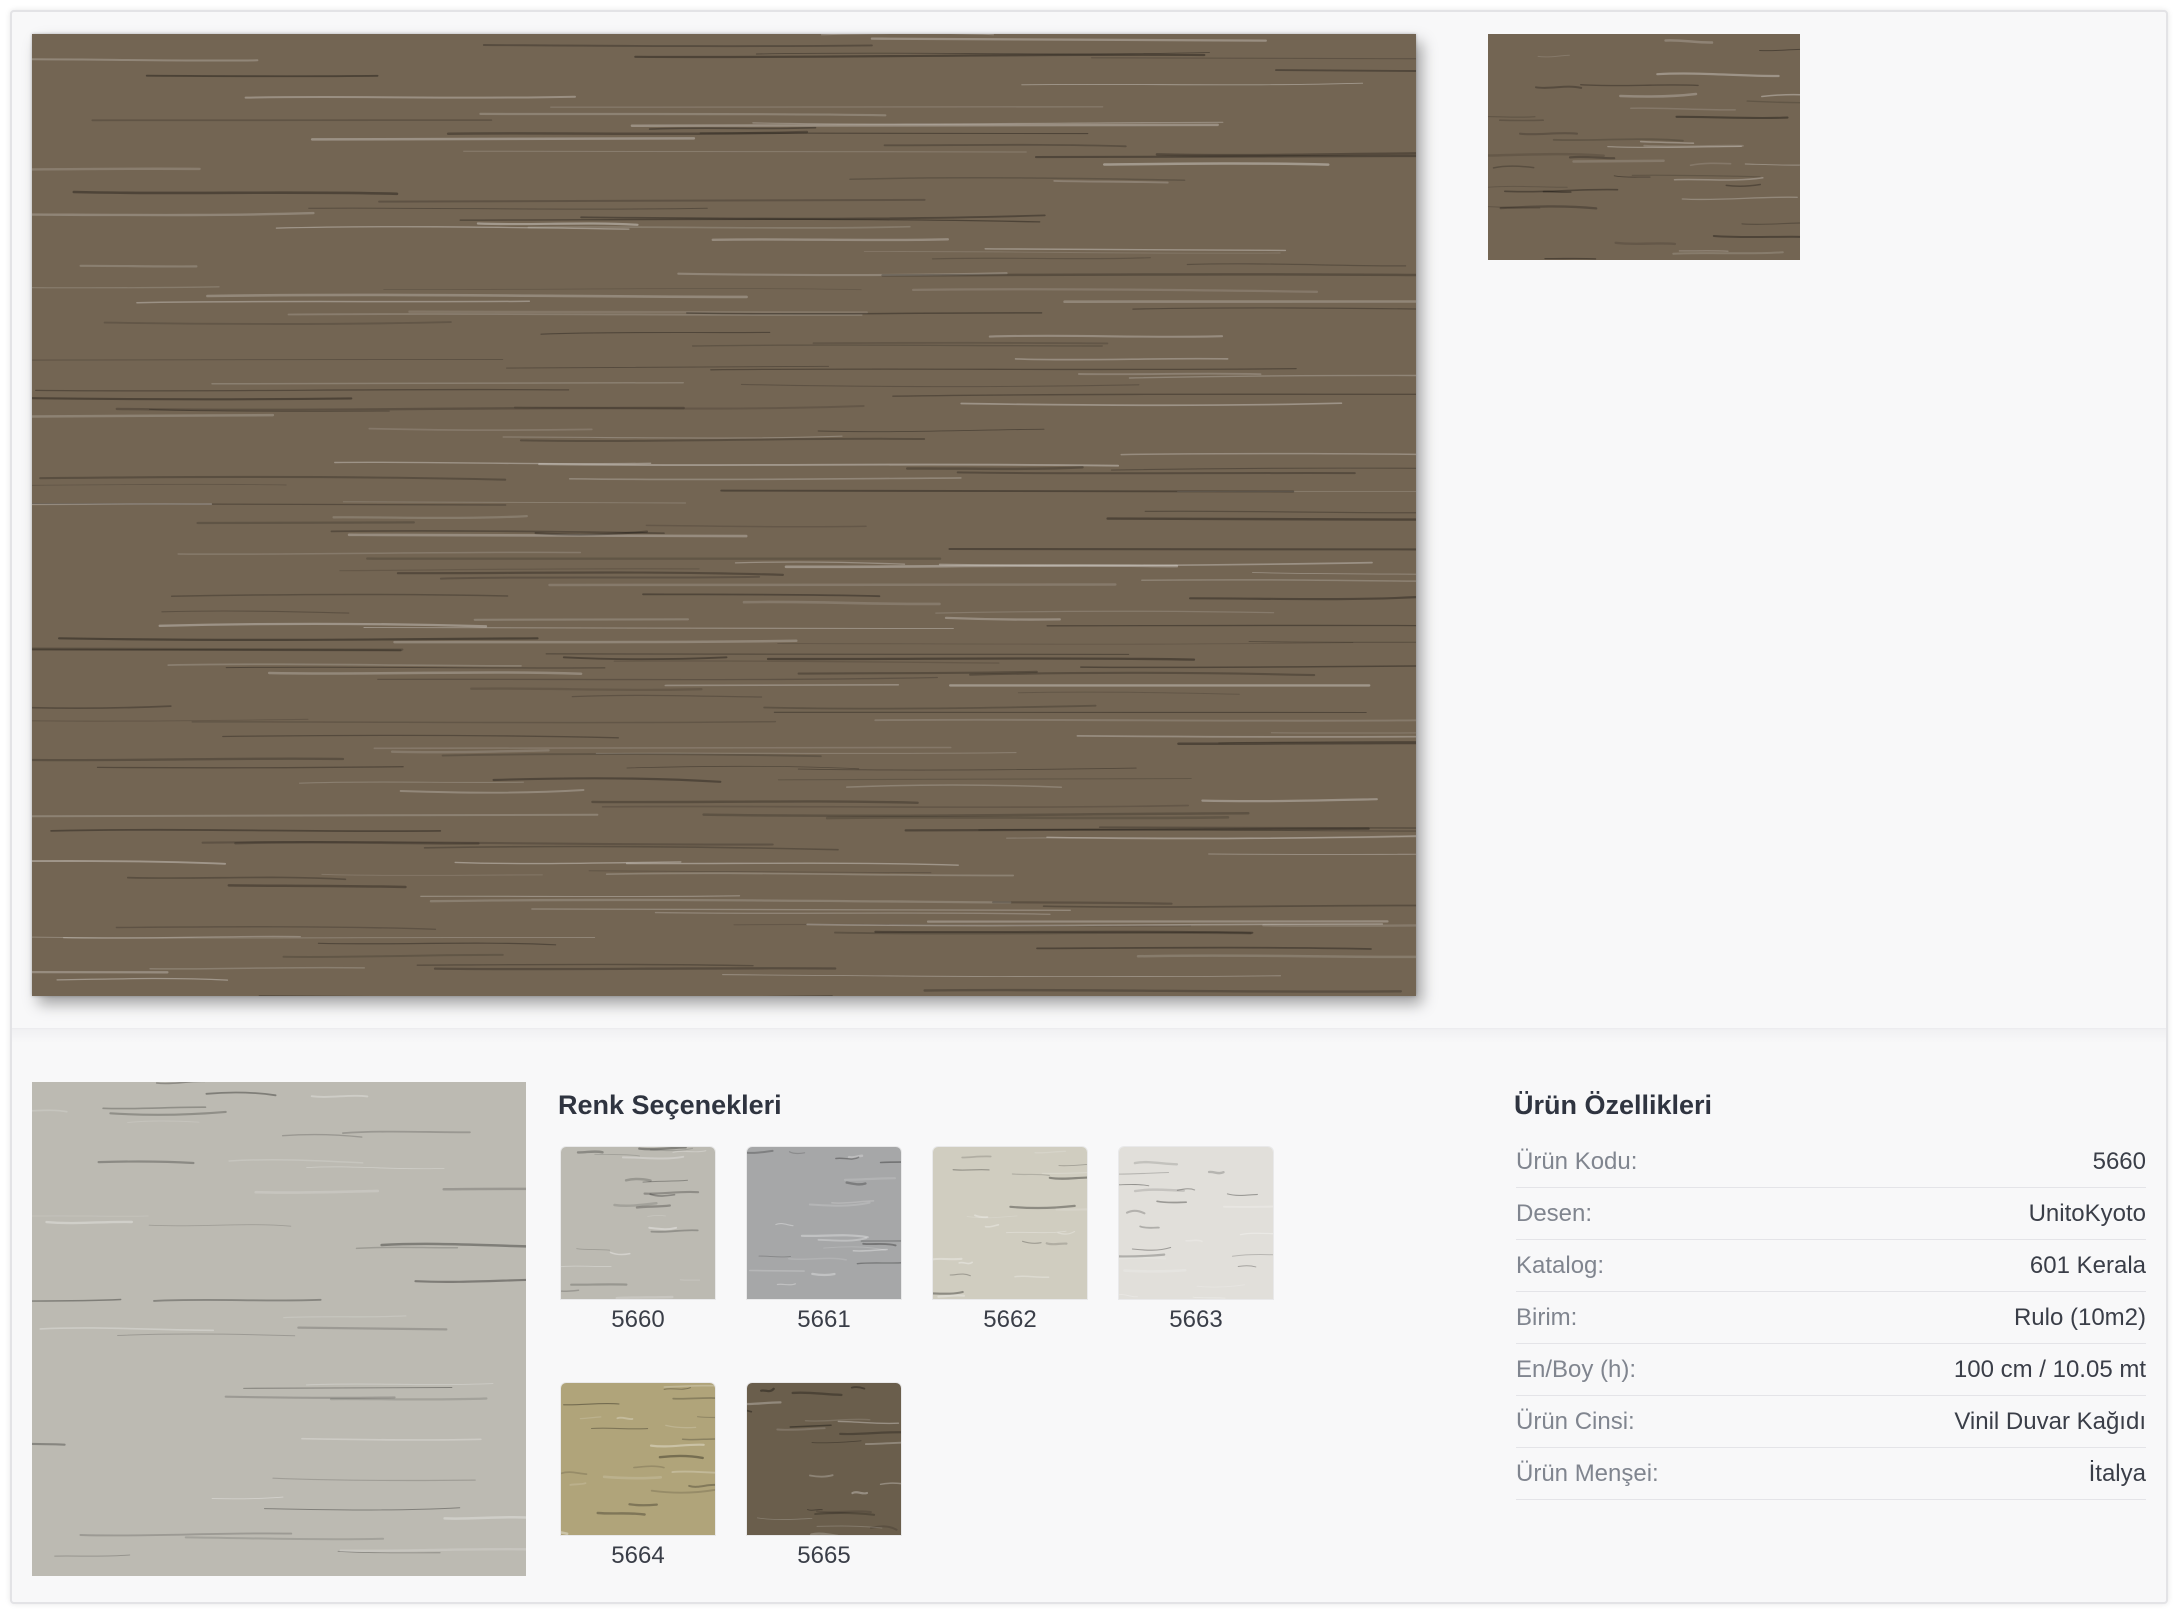 This screenshot has height=1610, width=2174. I want to click on swatch-5660: 5660, so click(638, 1240).